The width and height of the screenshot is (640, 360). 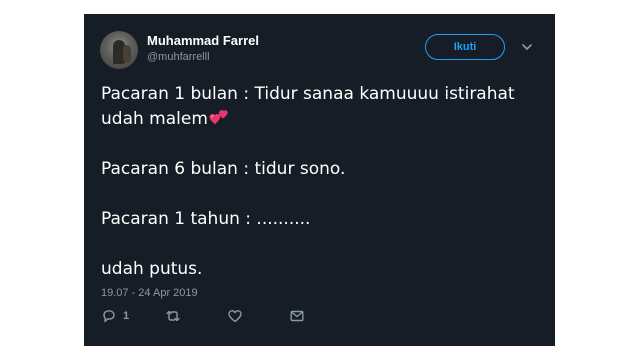 I want to click on retweet-button, so click(x=173, y=316).